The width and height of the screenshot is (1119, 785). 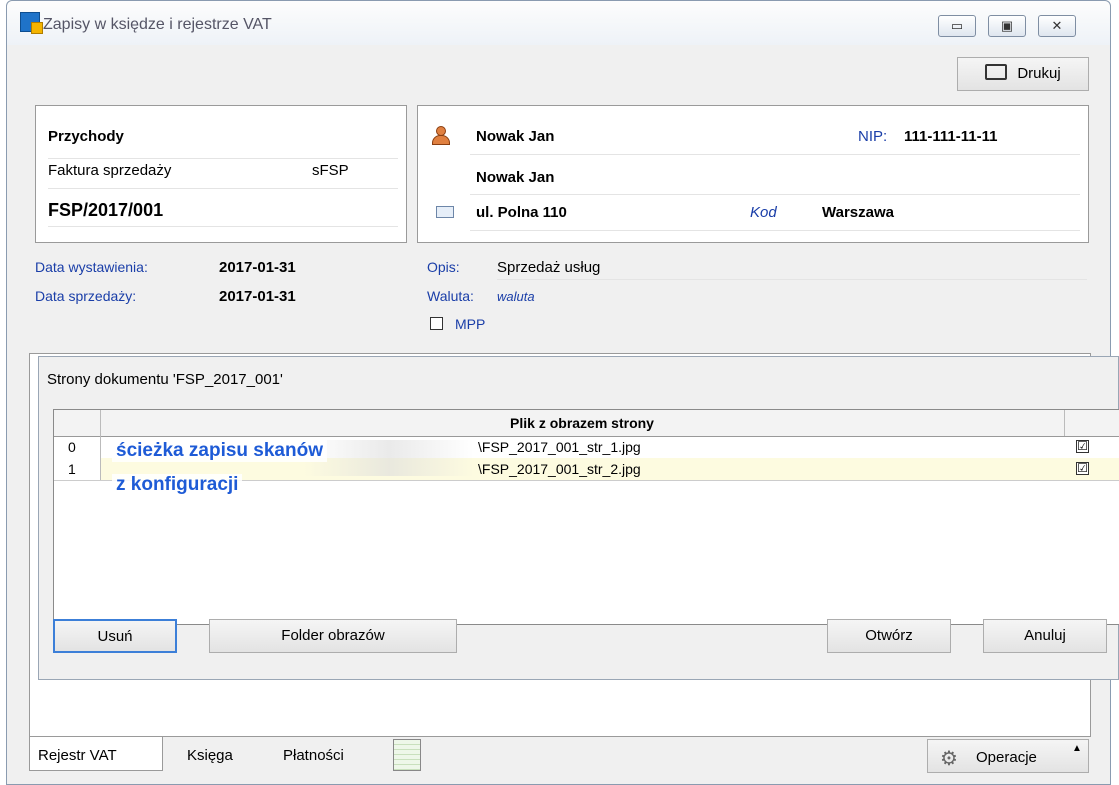 I want to click on tab-ksiega: Księga, so click(x=210, y=755).